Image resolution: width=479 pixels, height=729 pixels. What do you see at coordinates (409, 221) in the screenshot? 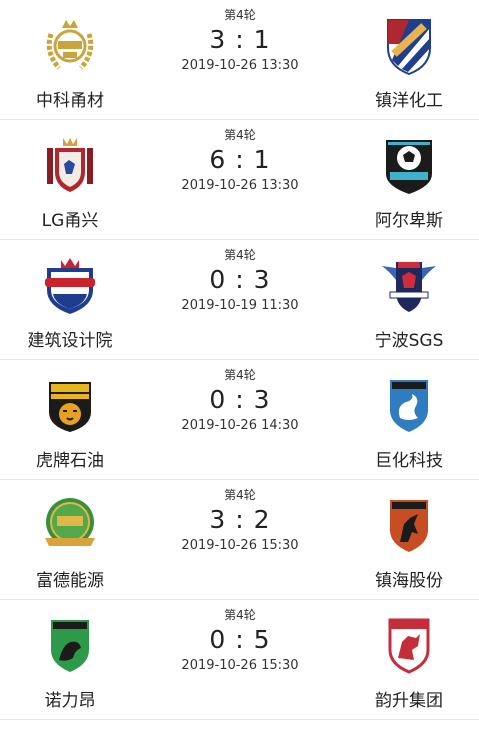
I see `away-team-name: 阿尔卑斯` at bounding box center [409, 221].